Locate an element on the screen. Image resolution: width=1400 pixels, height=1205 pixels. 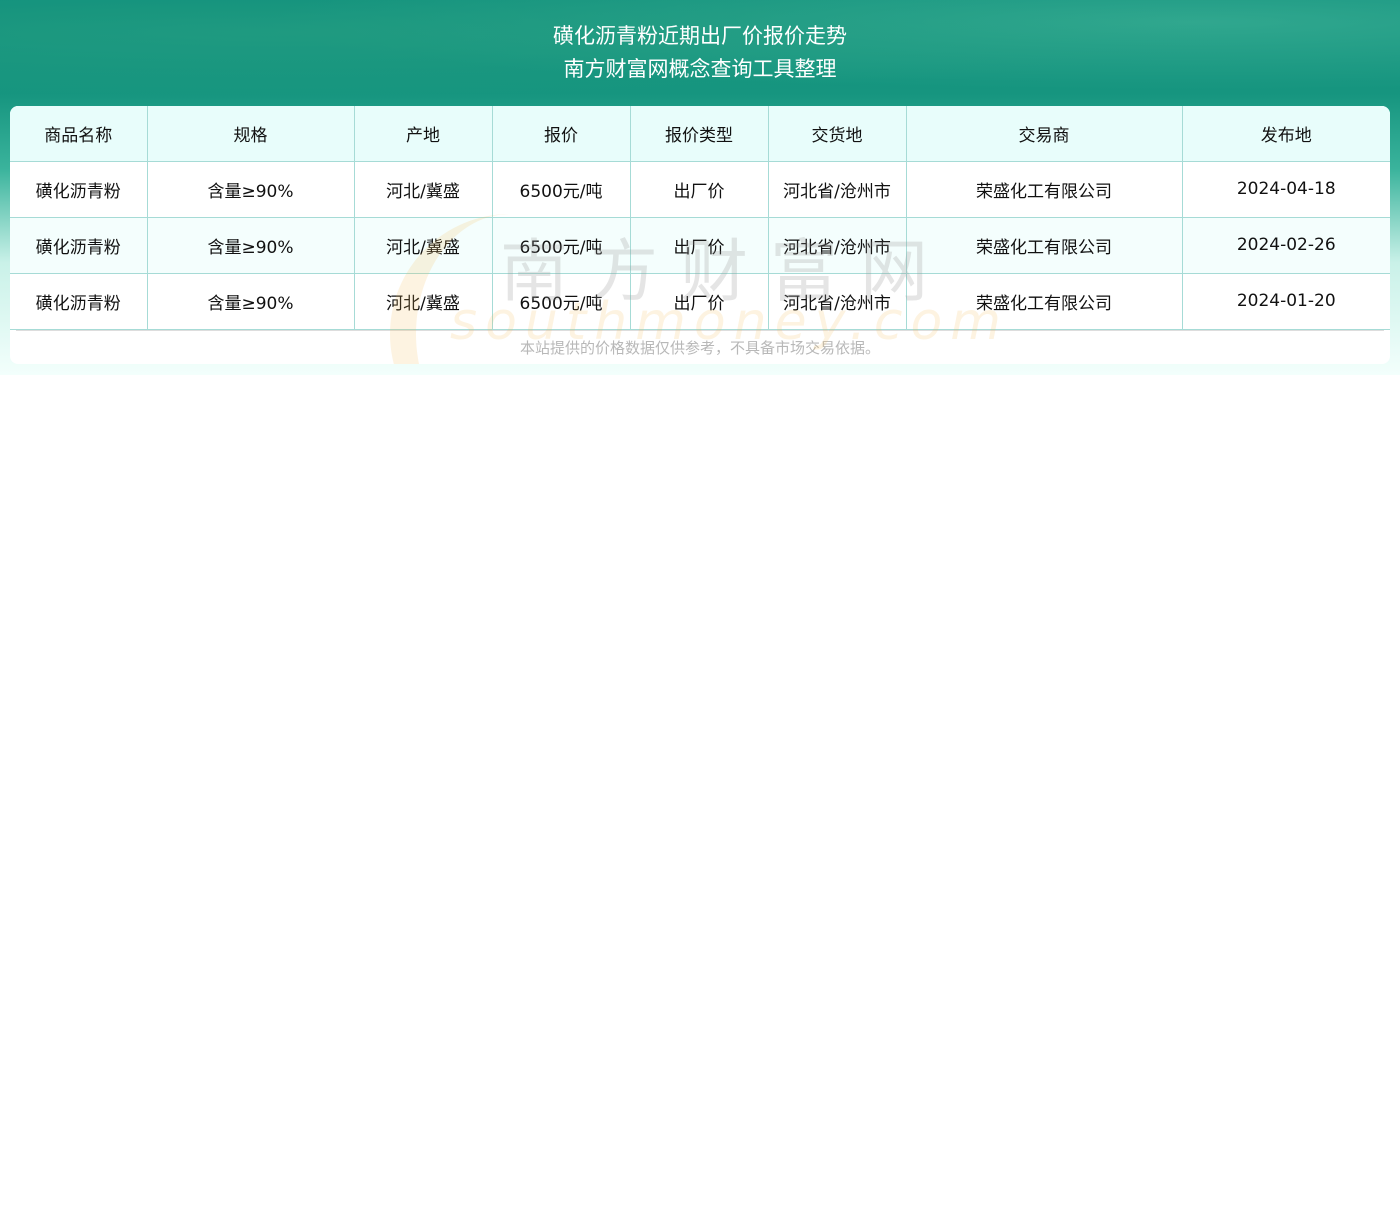
title-sub: 南方财富网概念查询工具整理 is located at coordinates (700, 69).